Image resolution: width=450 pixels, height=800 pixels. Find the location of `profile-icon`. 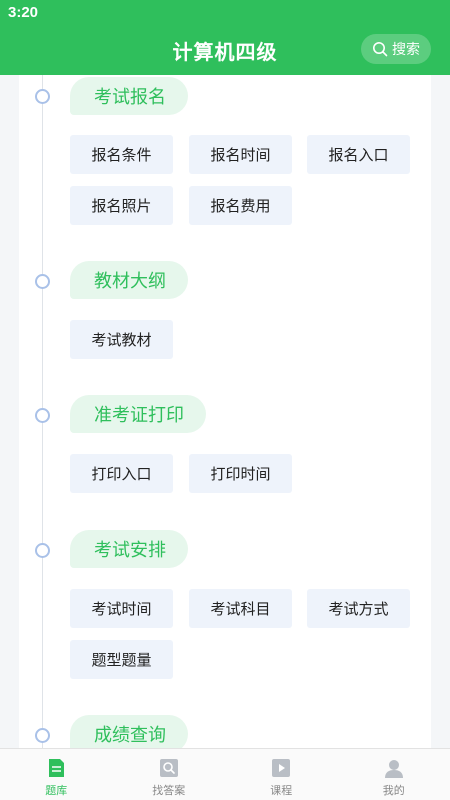

profile-icon is located at coordinates (393, 769).